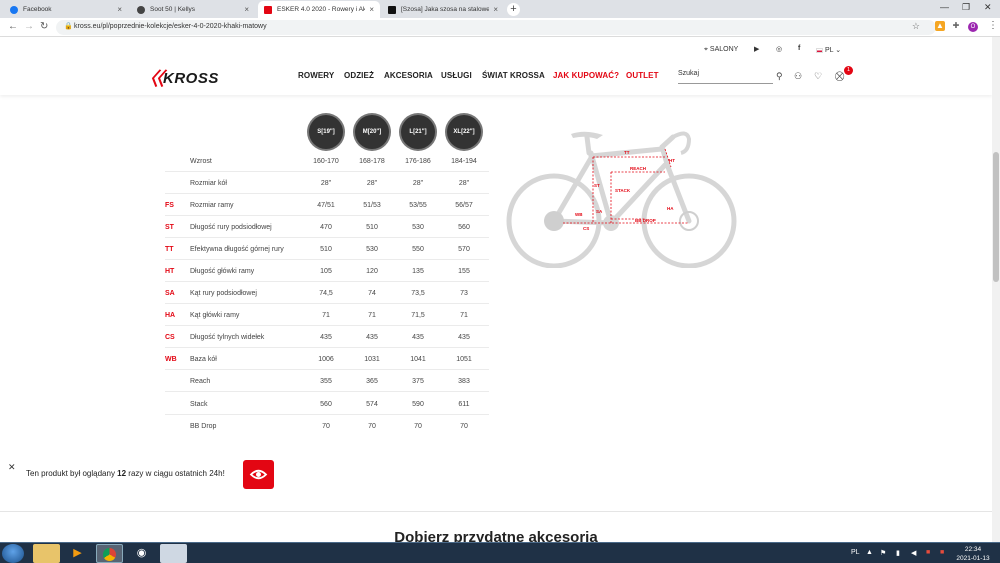 The height and width of the screenshot is (563, 1000). What do you see at coordinates (942, 552) in the screenshot?
I see `tray-app2-icon: ■` at bounding box center [942, 552].